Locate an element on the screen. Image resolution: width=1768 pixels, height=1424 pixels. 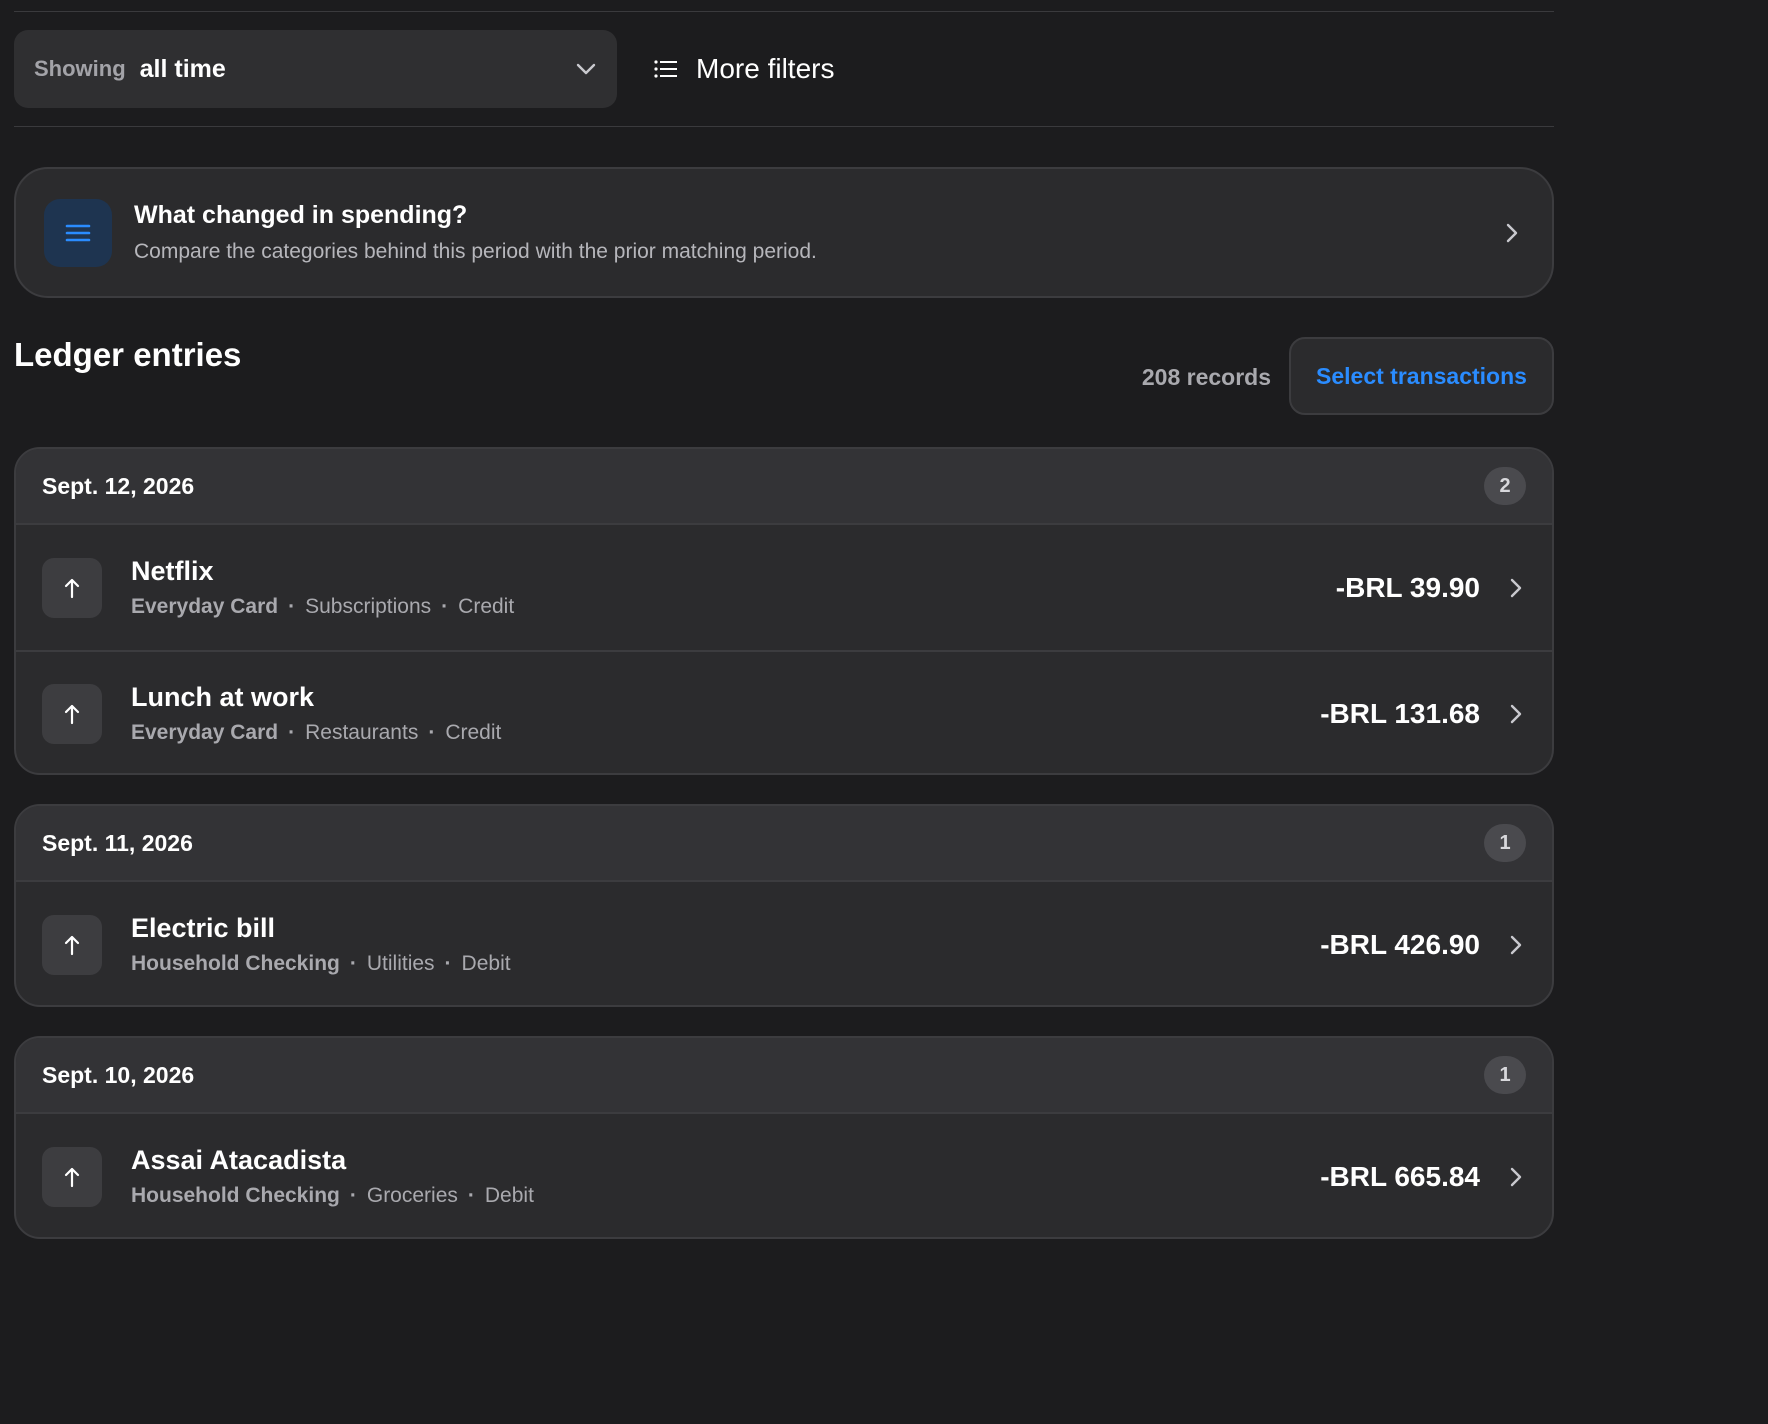
transaction-name: Netflix is located at coordinates (172, 571).